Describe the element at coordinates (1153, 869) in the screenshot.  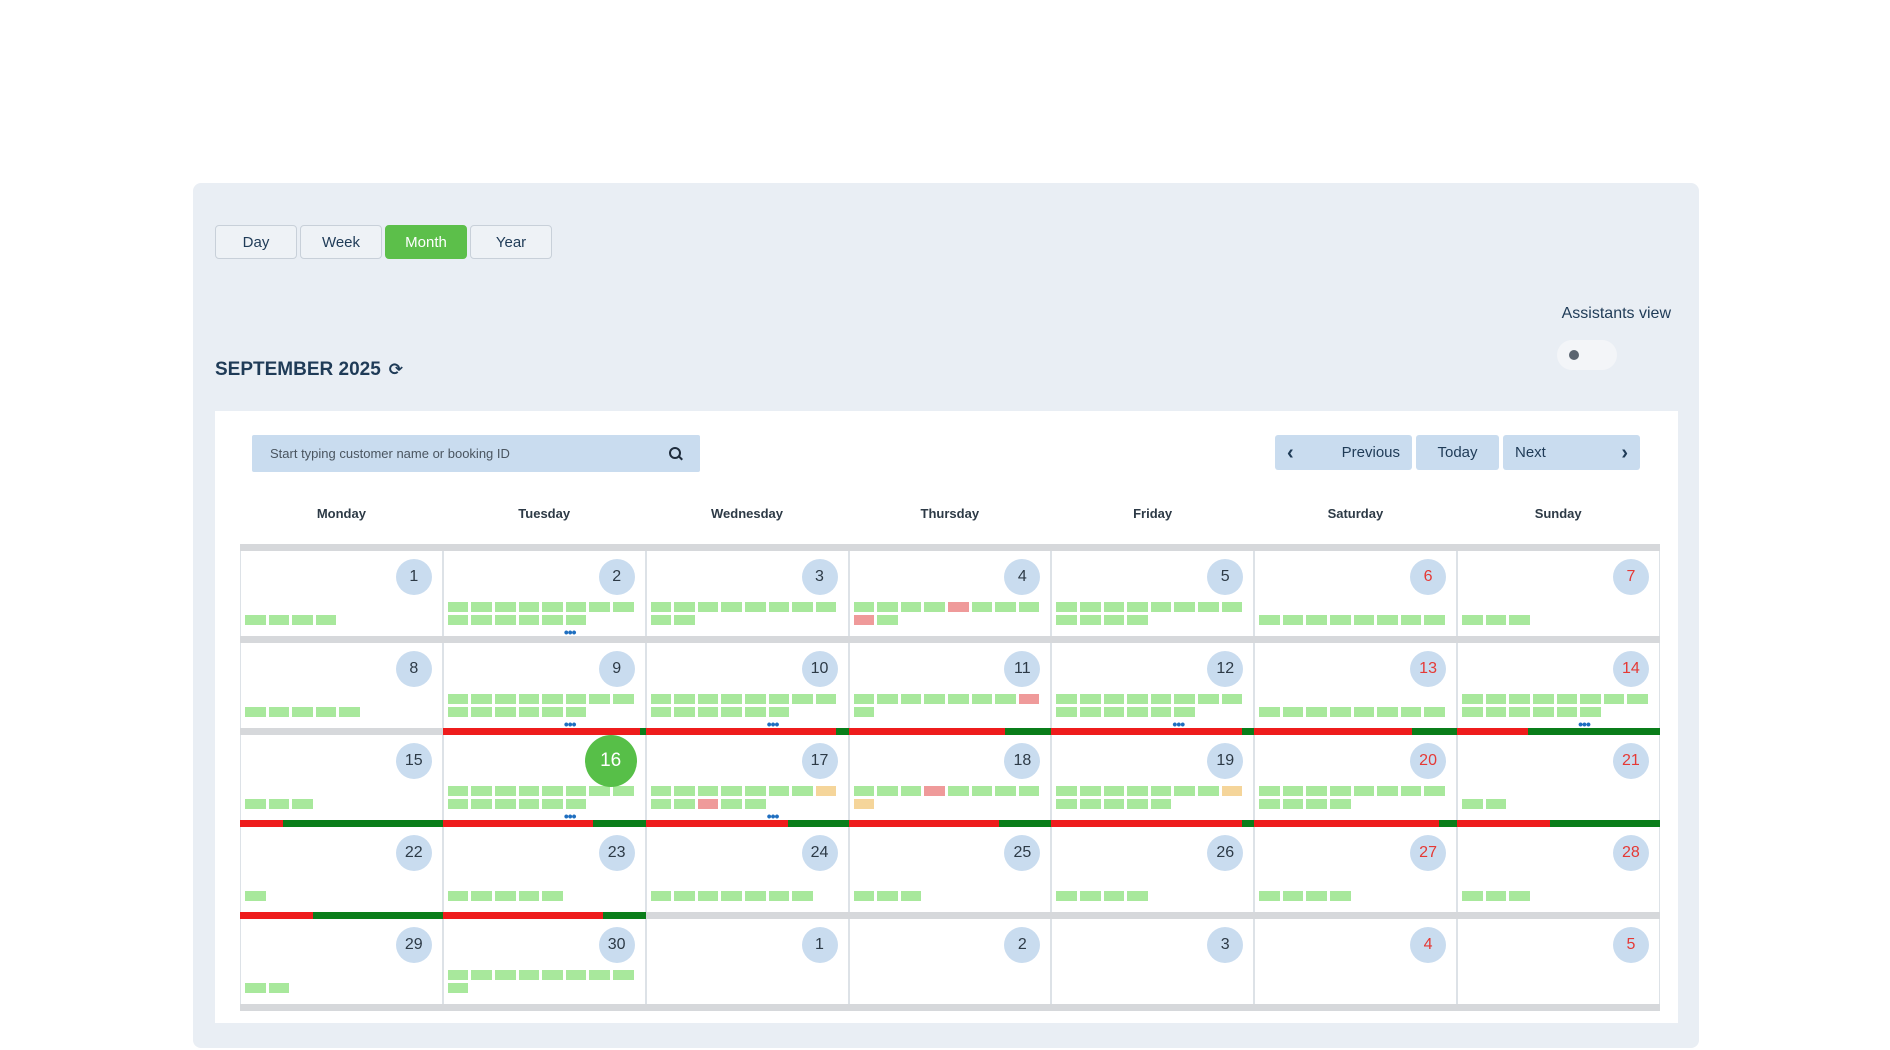
I see `day-cell: 26` at that location.